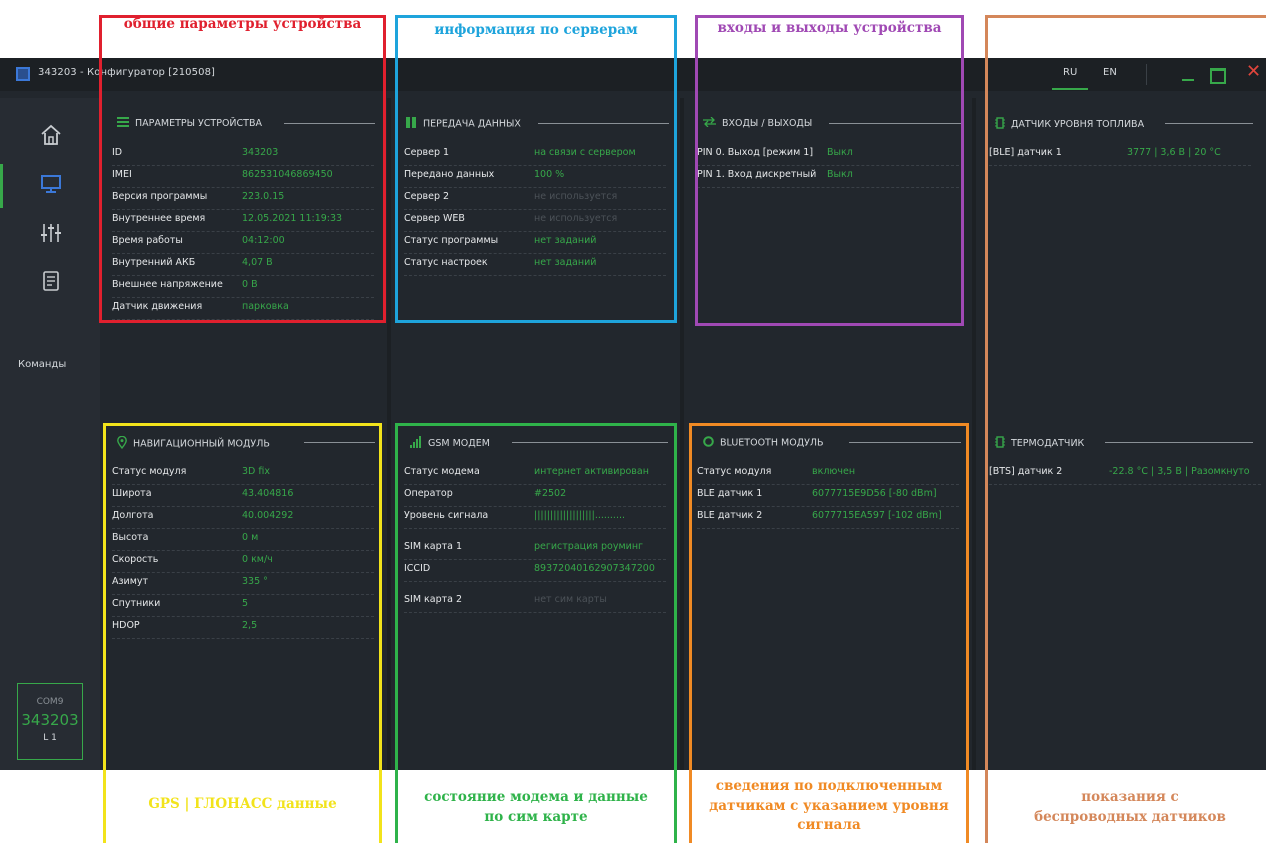 The image size is (1266, 843). Describe the element at coordinates (536, 633) in the screenshot. I see `annotation-box-modem` at that location.